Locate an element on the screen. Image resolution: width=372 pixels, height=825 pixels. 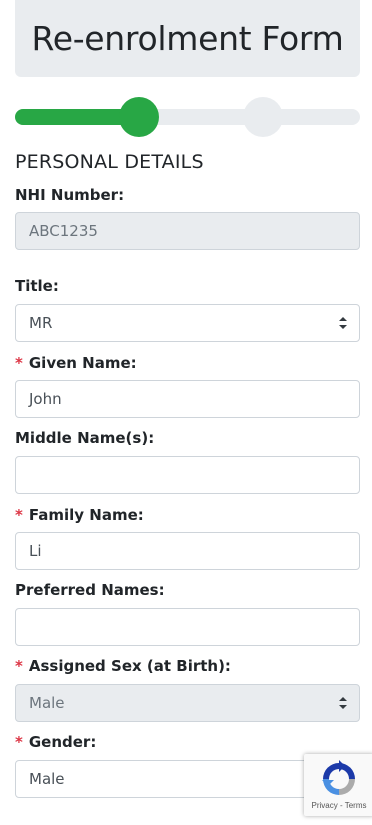
title-label: Title: is located at coordinates (37, 286).